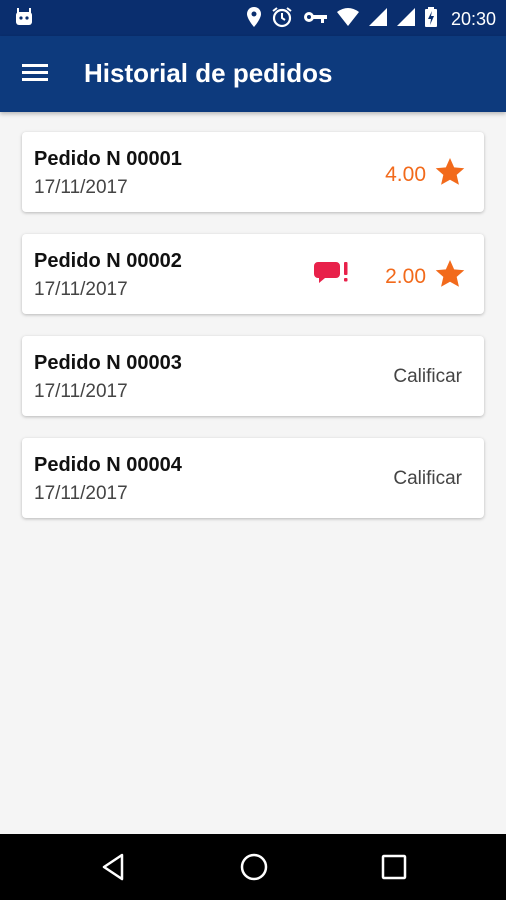 The height and width of the screenshot is (900, 506). Describe the element at coordinates (315, 19) in the screenshot. I see `key-icon` at that location.